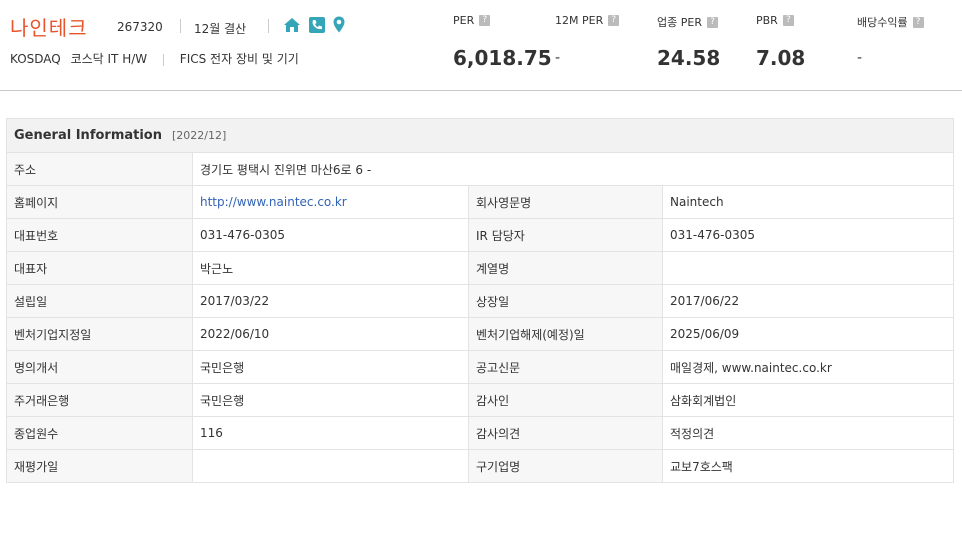 The width and height of the screenshot is (962, 542). Describe the element at coordinates (808, 334) in the screenshot. I see `row-value: 2025/06/09` at that location.